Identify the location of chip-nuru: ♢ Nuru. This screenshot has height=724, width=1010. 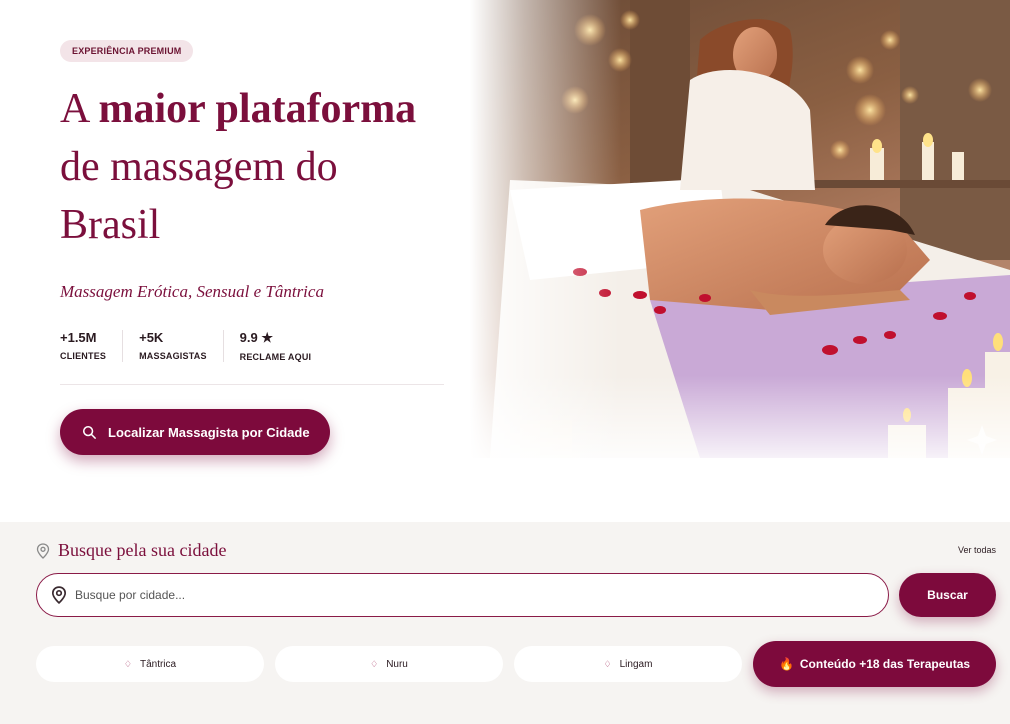
(389, 664).